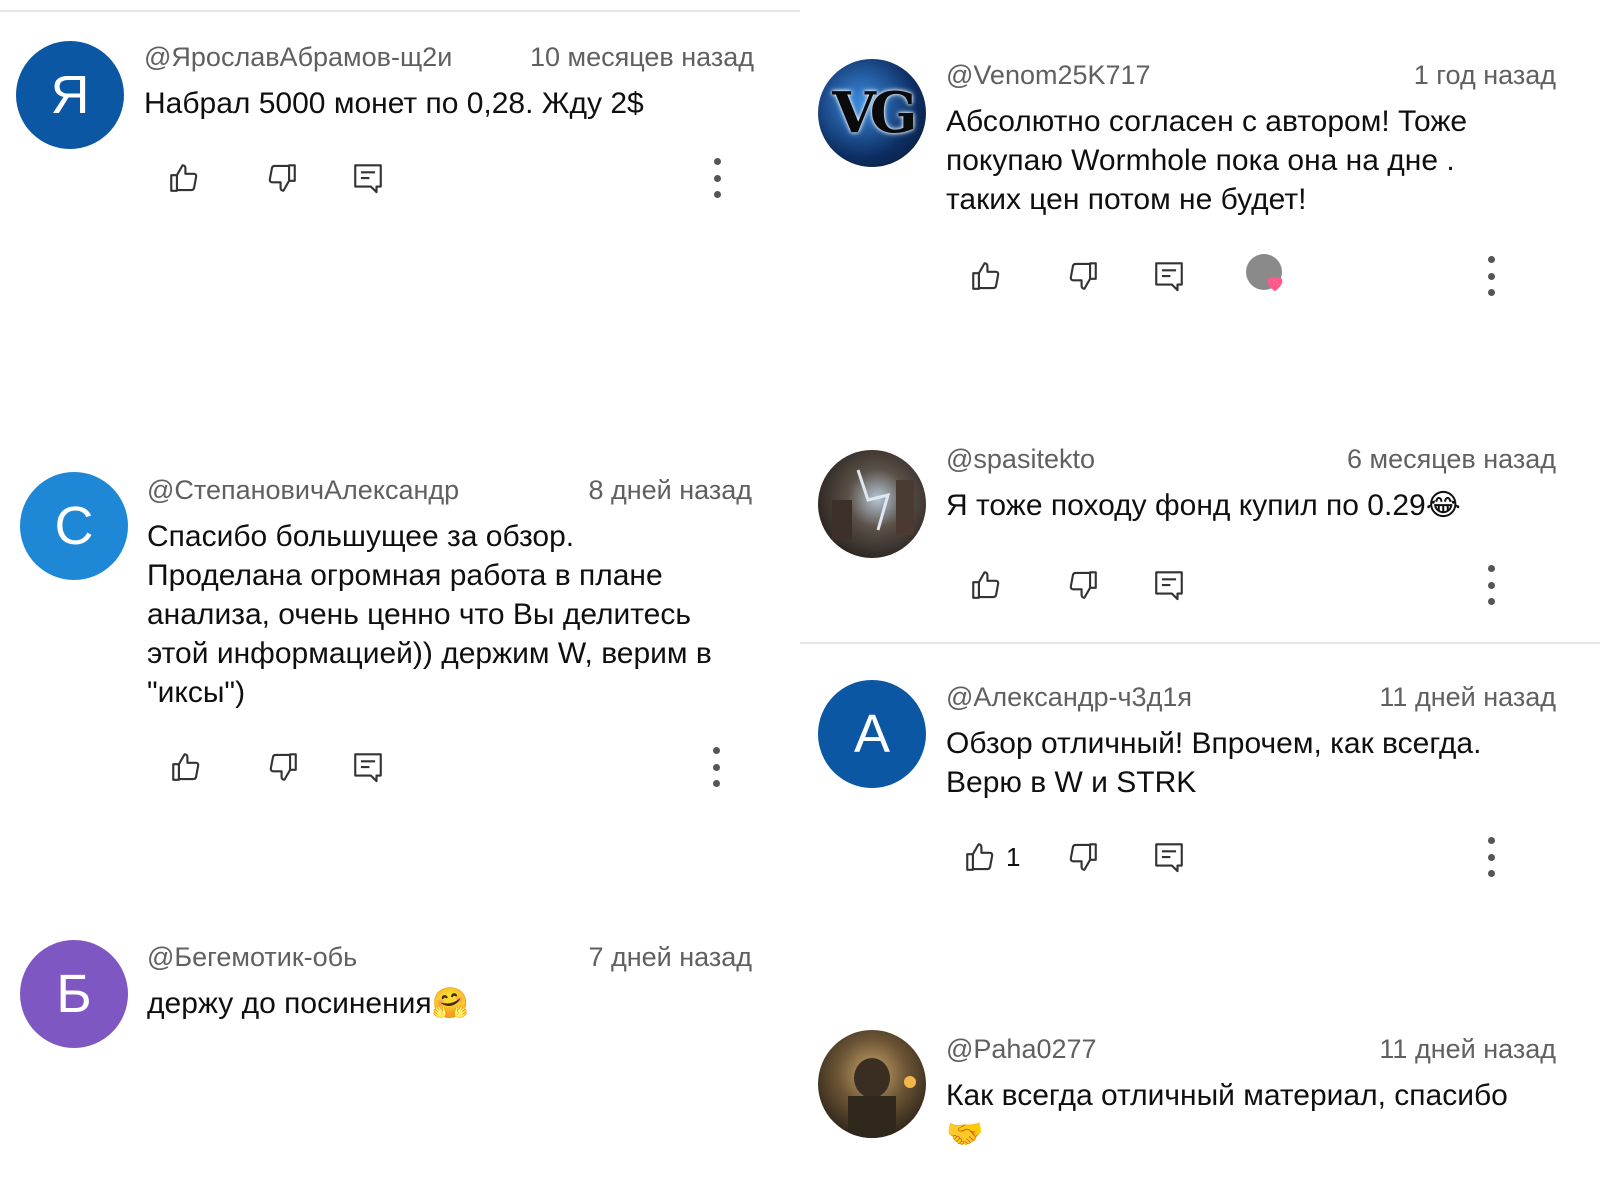 Image resolution: width=1600 pixels, height=1200 pixels. Describe the element at coordinates (1451, 459) in the screenshot. I see `comment-time: 6 месяцев назад` at that location.